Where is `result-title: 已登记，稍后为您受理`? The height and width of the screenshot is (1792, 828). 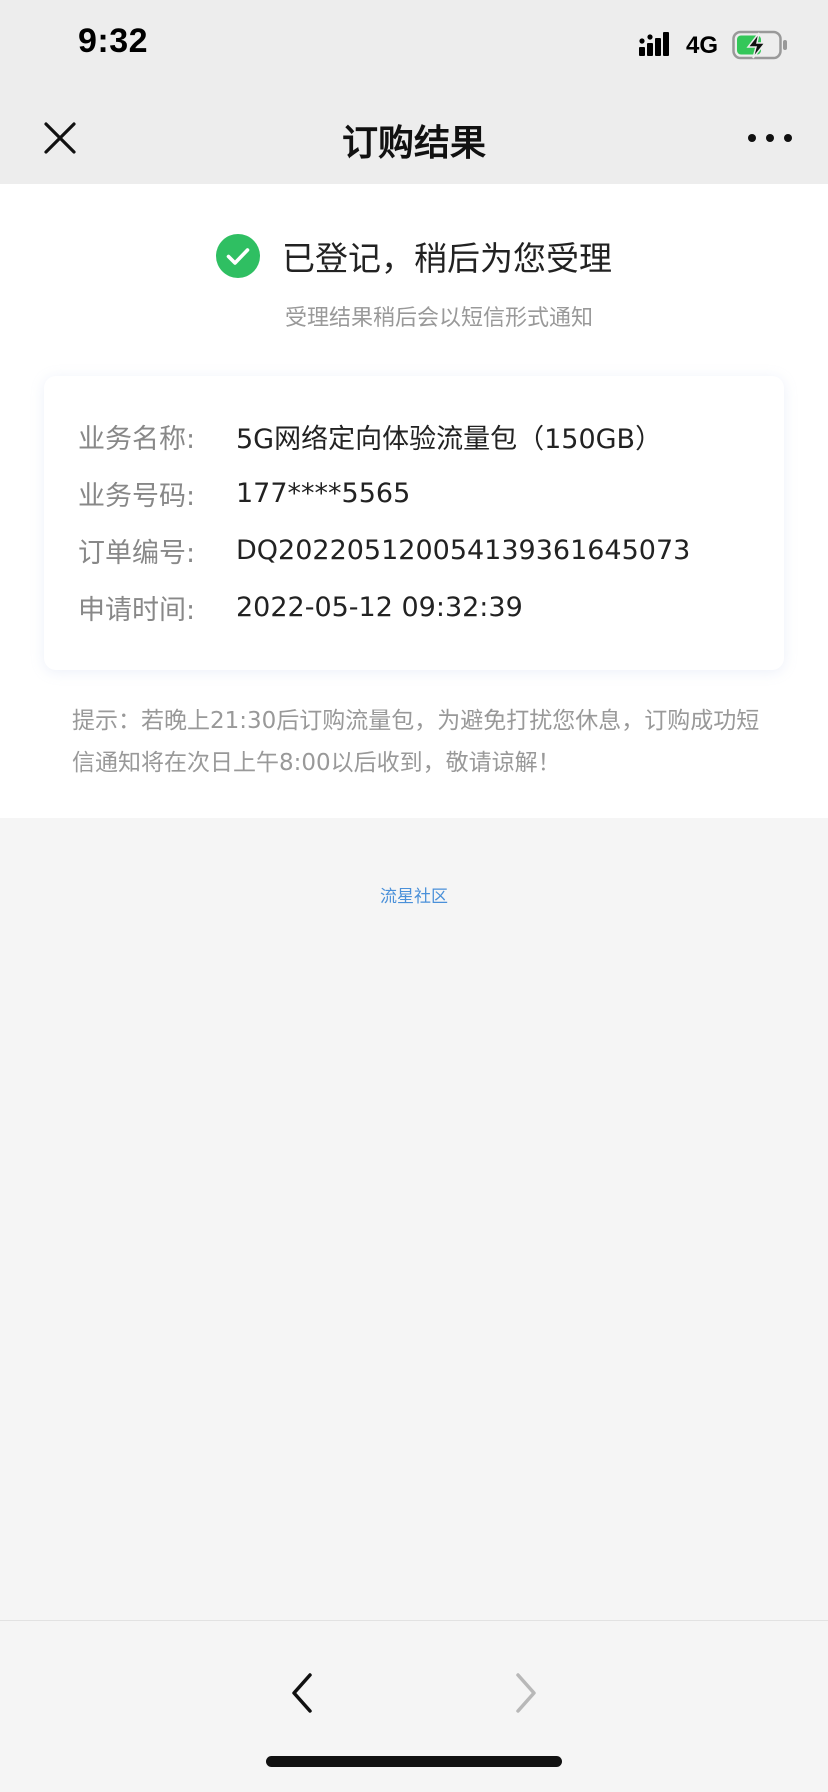
result-title: 已登记，稍后为您受理 is located at coordinates (447, 258).